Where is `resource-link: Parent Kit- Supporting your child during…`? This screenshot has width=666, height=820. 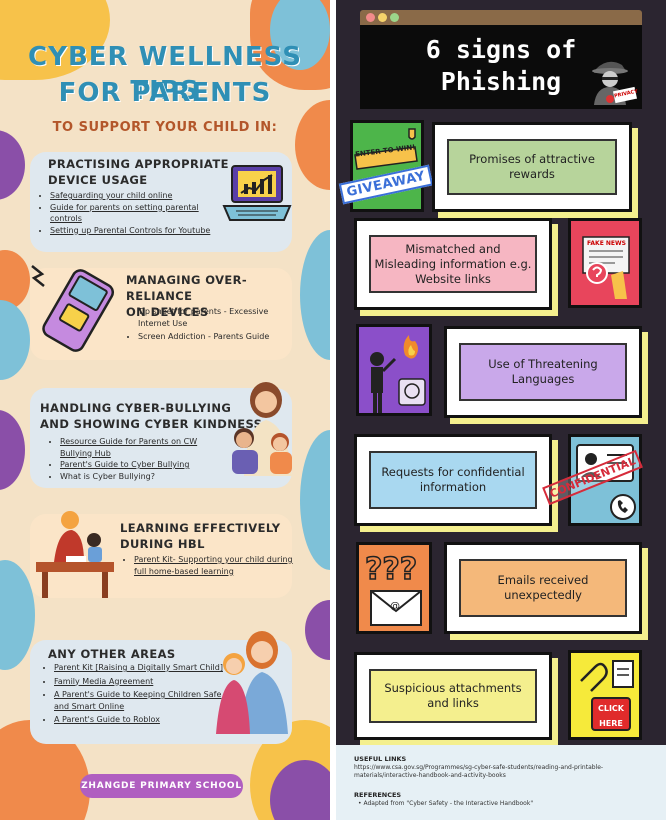
resource-link: Parent Kit- Supporting your child during… is located at coordinates (215, 565).